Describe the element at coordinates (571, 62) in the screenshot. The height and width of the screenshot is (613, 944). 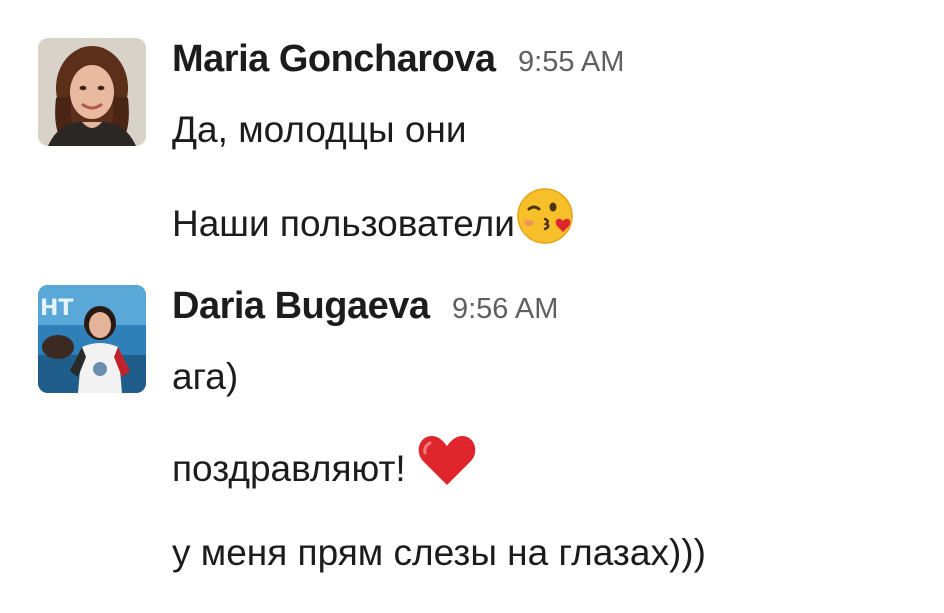
I see `message-timestamp: 9:55 AM` at that location.